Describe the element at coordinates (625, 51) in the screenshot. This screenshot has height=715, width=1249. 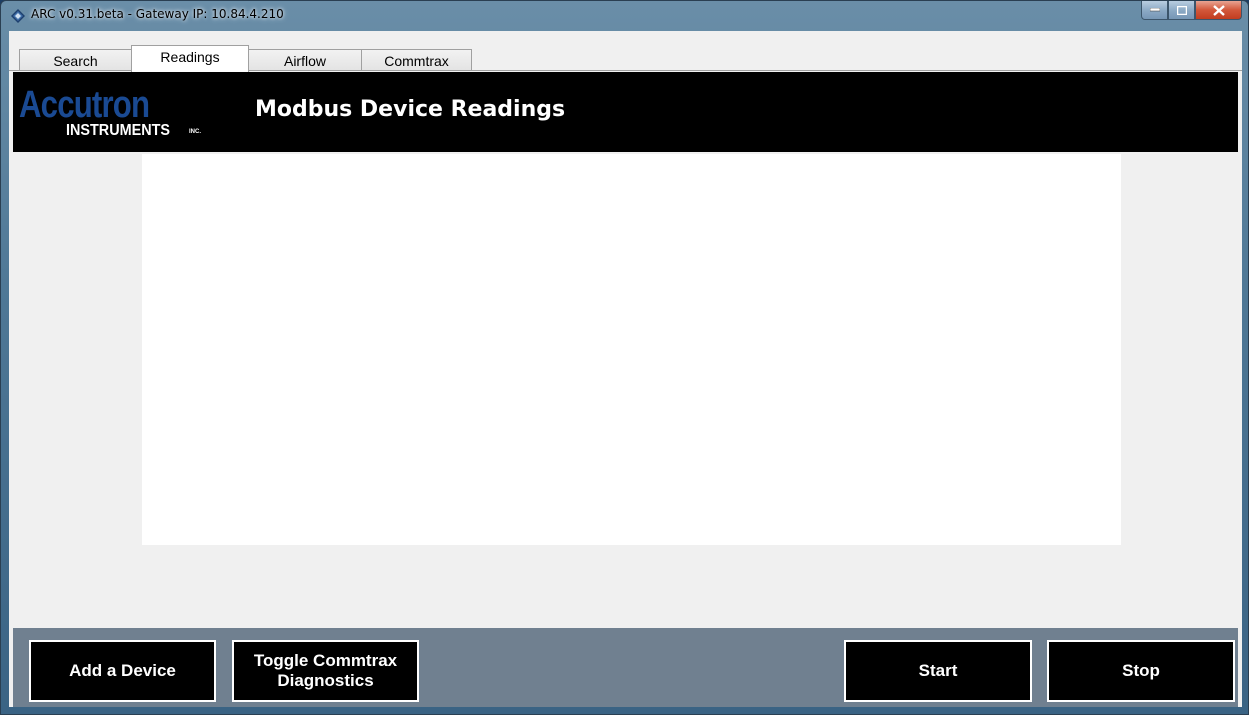
I see `tab-strip: Search Readings Airflow Commtrax` at that location.